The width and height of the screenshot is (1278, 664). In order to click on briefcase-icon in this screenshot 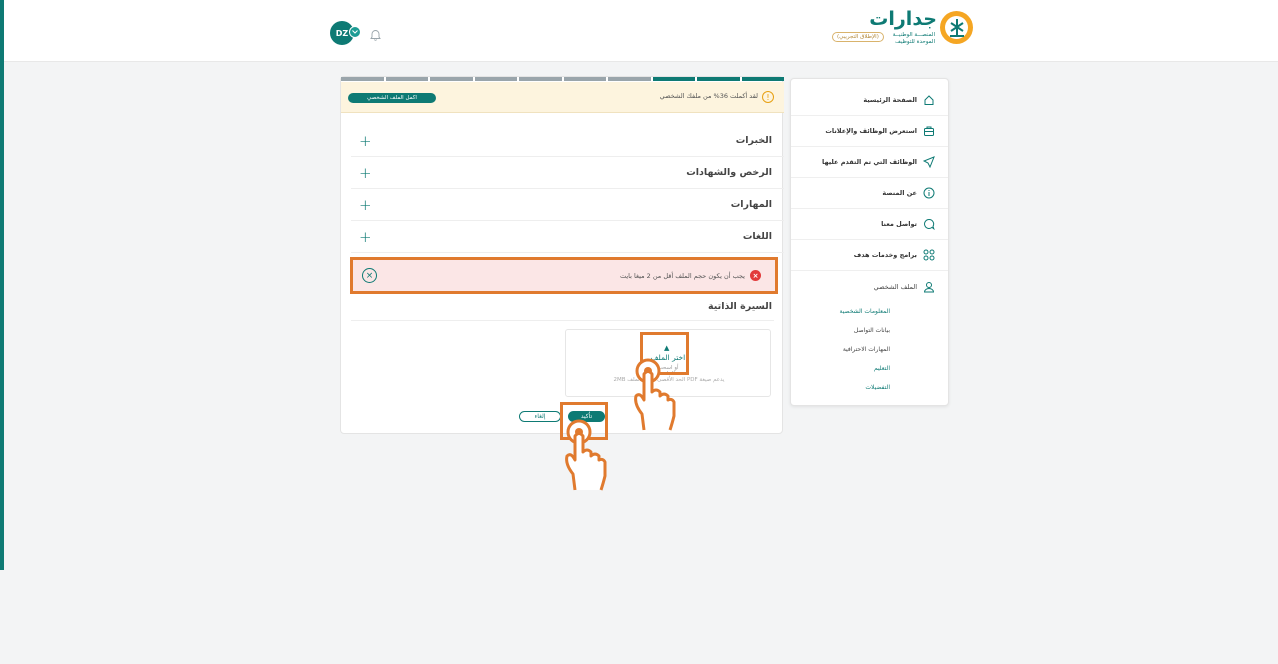, I will do `click(929, 131)`.